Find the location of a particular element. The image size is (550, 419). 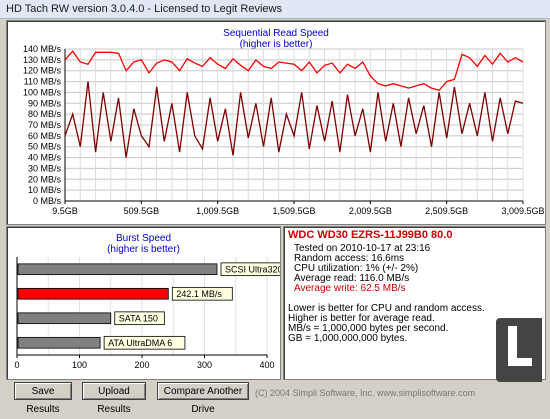

read-y-tick-label: 80 MB/s is located at coordinates (45, 114).